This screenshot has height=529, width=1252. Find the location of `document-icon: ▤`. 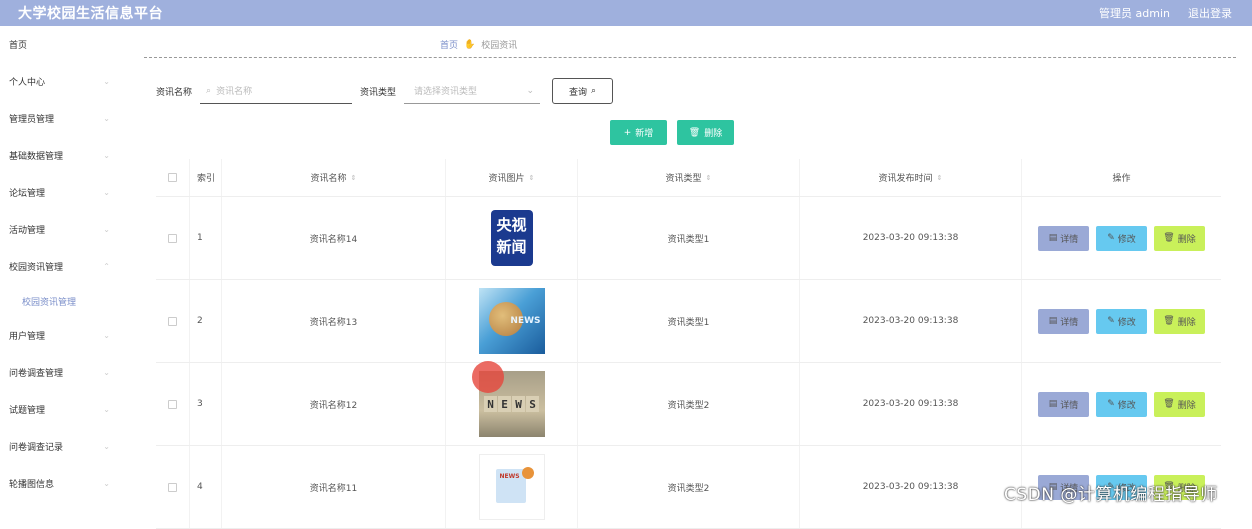

document-icon: ▤ is located at coordinates (1053, 321).